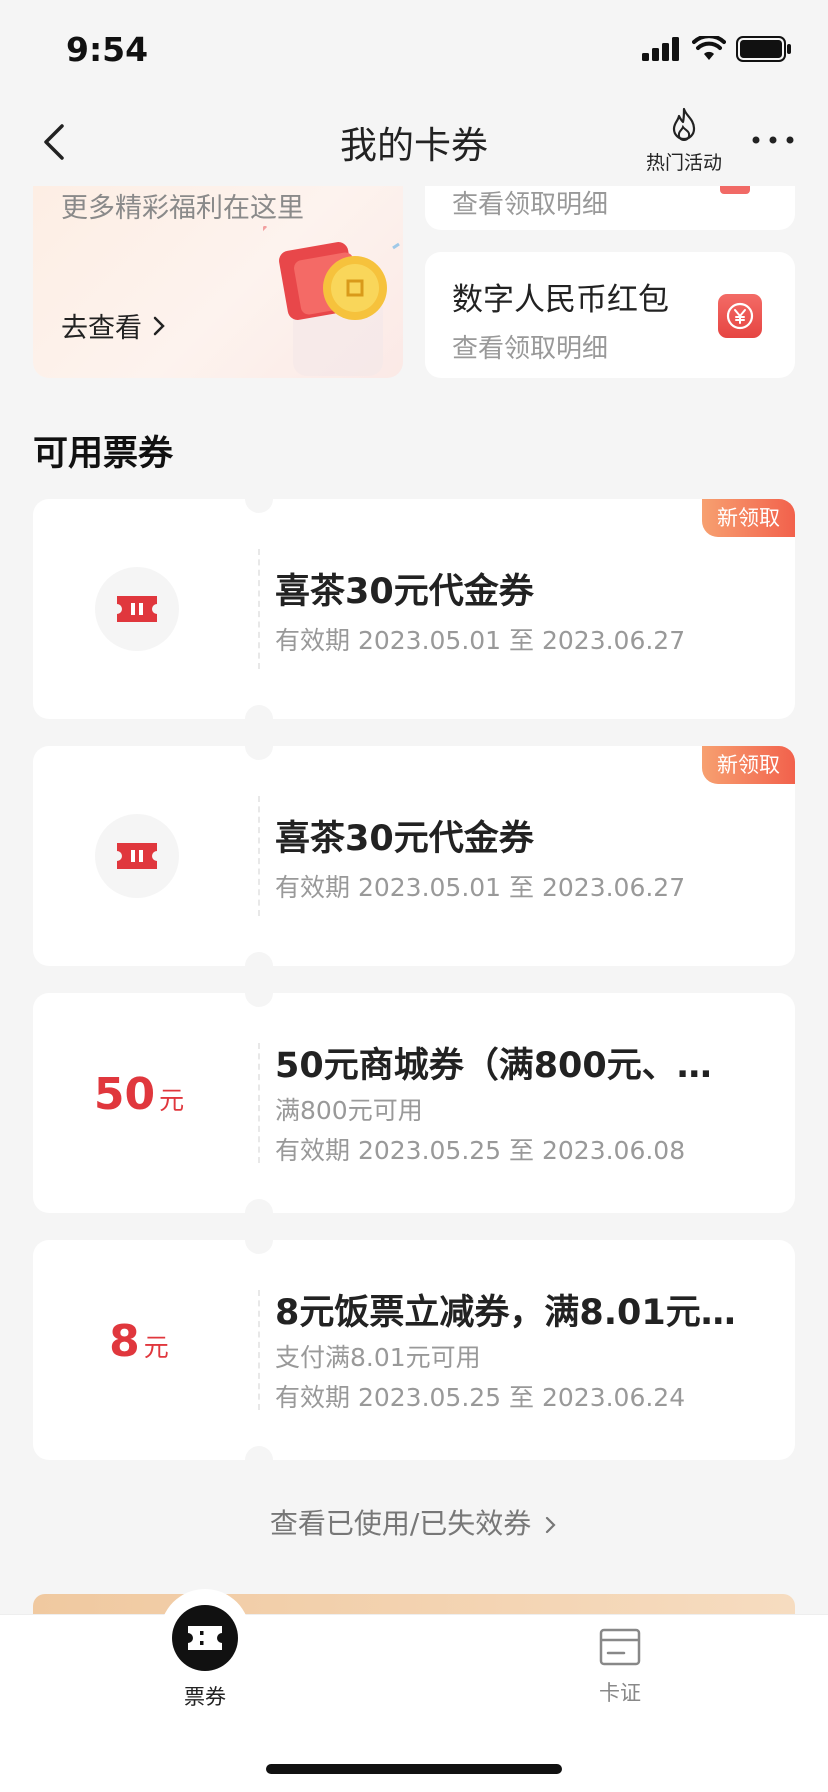  I want to click on tab-cards-label: 卡证, so click(620, 1693).